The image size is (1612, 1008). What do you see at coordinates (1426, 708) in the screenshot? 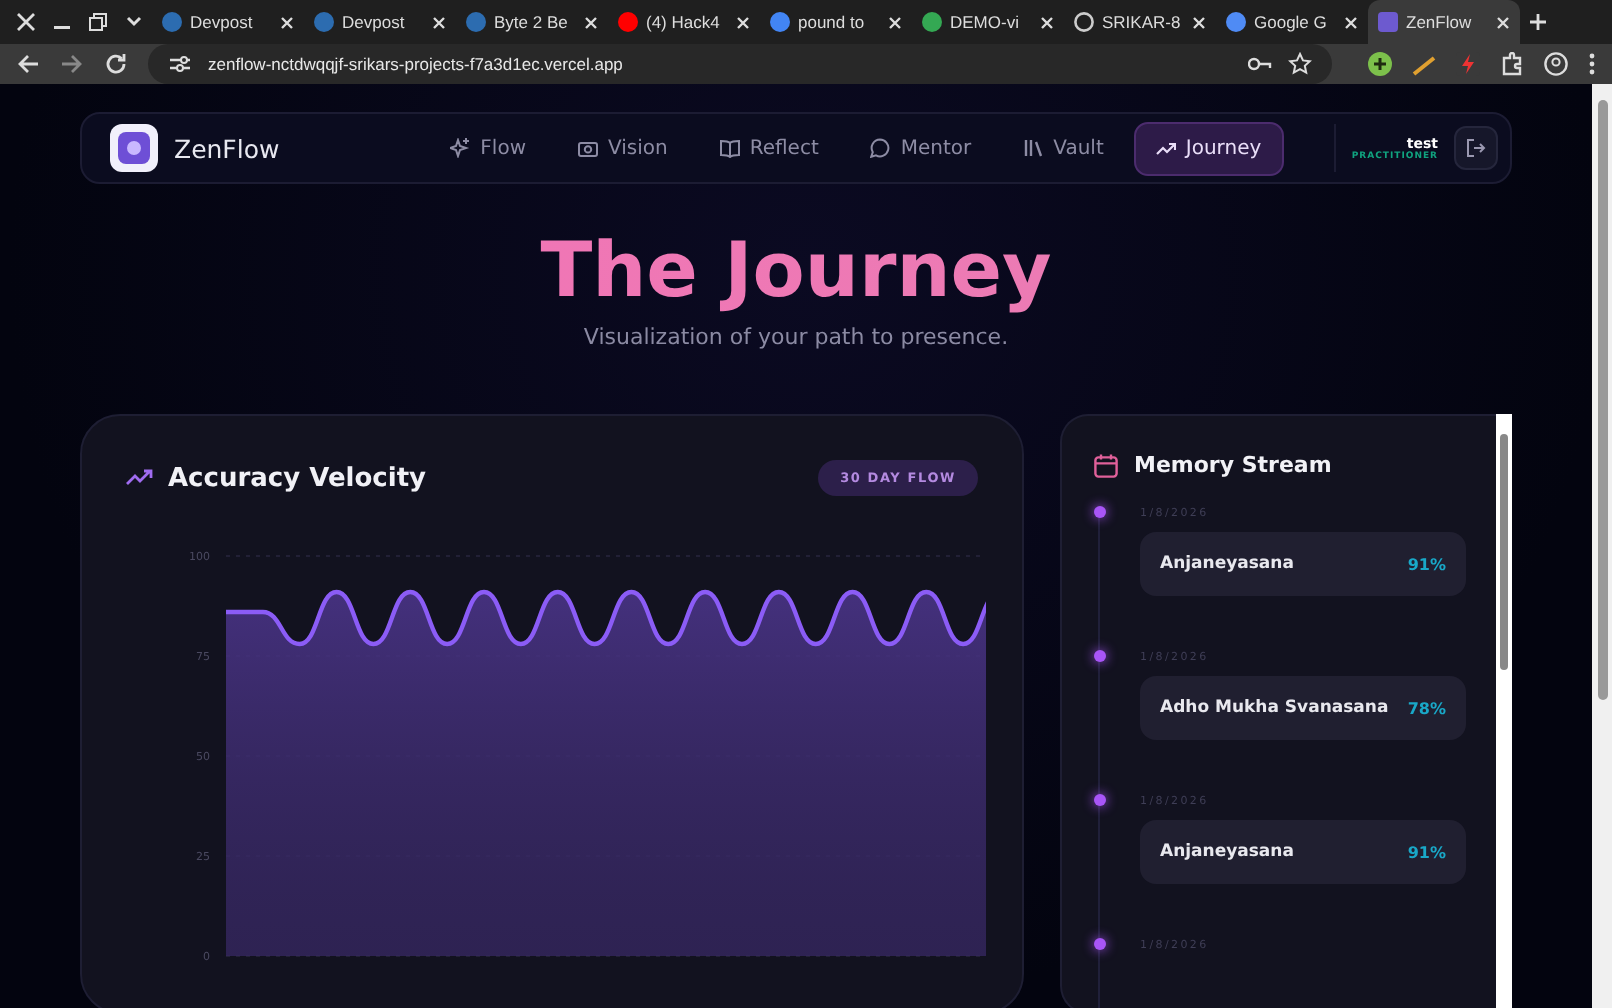
I see `accuracy-score: 78%` at bounding box center [1426, 708].